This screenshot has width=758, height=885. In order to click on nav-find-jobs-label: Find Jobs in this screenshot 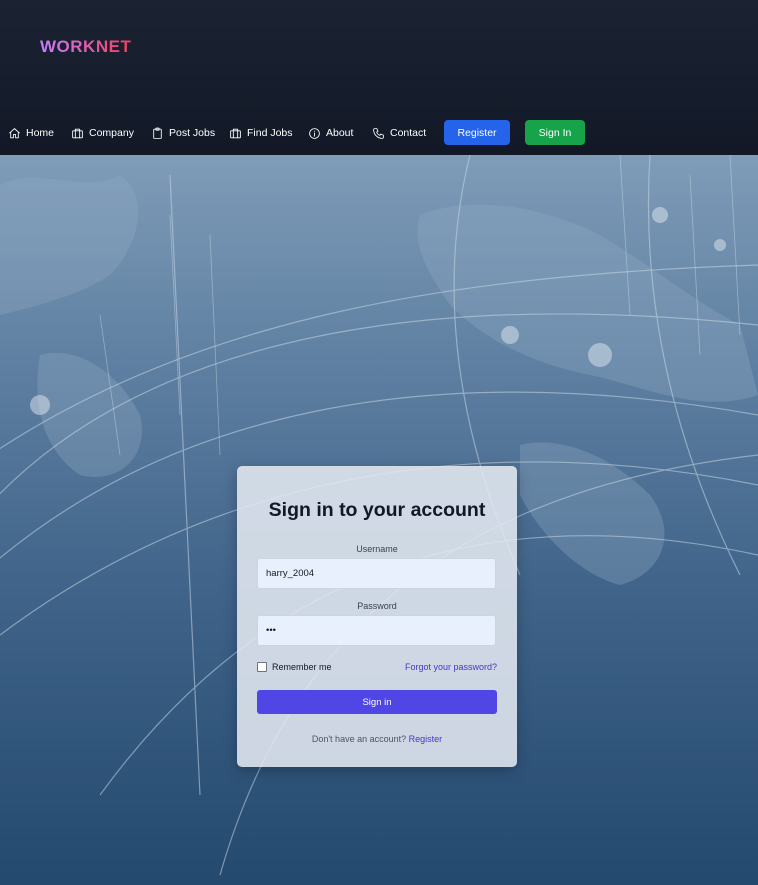, I will do `click(270, 133)`.